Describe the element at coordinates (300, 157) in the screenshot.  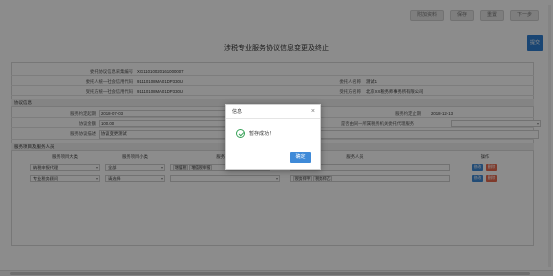
I see `ok-button: 确定` at that location.